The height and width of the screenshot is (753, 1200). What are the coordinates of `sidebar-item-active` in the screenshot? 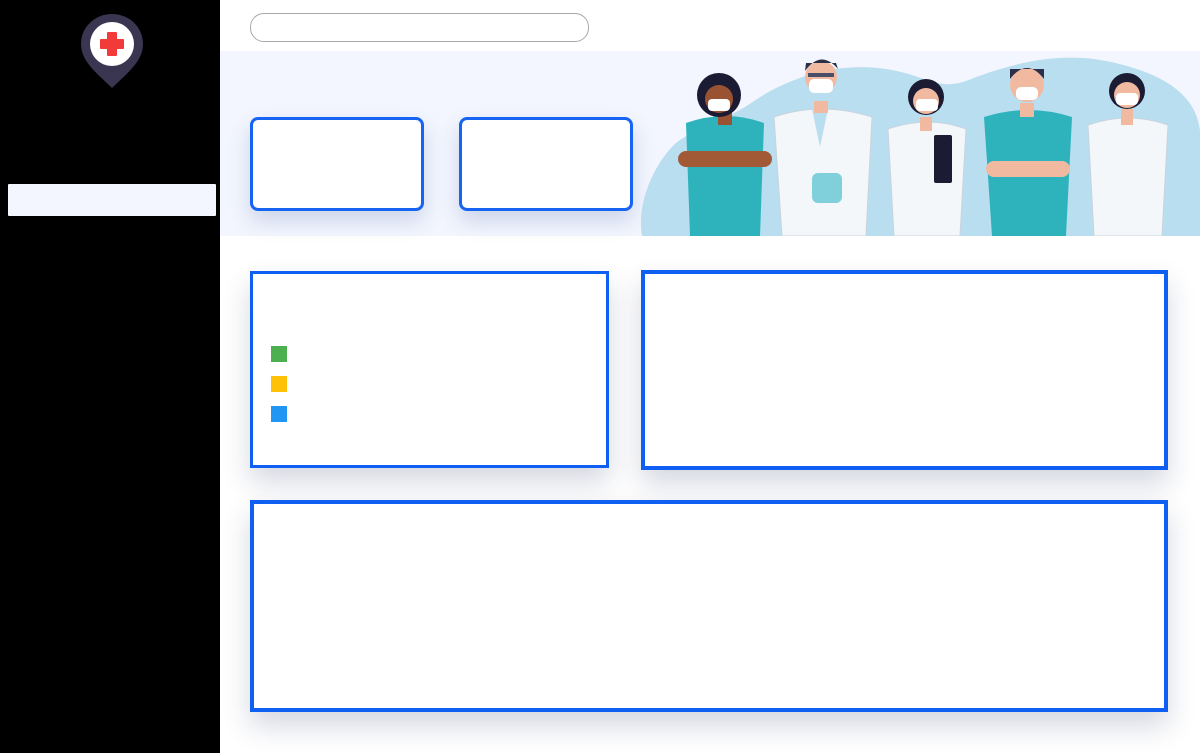 It's located at (112, 200).